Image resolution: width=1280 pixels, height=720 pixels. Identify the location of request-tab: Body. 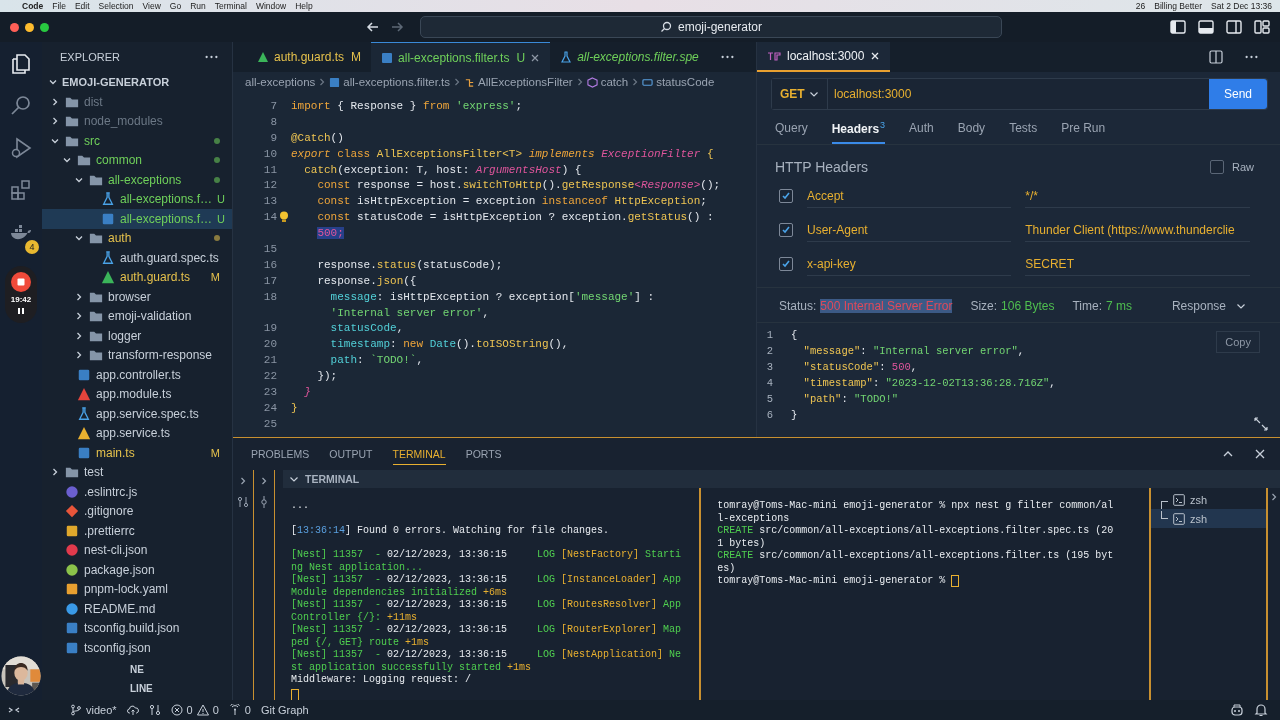
(971, 130).